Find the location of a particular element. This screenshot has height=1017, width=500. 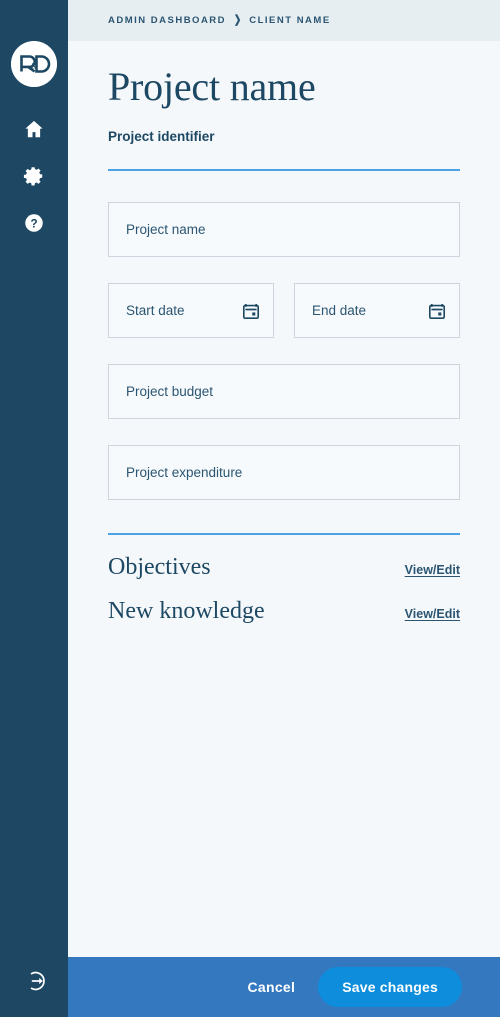

logout-button is located at coordinates (34, 981).